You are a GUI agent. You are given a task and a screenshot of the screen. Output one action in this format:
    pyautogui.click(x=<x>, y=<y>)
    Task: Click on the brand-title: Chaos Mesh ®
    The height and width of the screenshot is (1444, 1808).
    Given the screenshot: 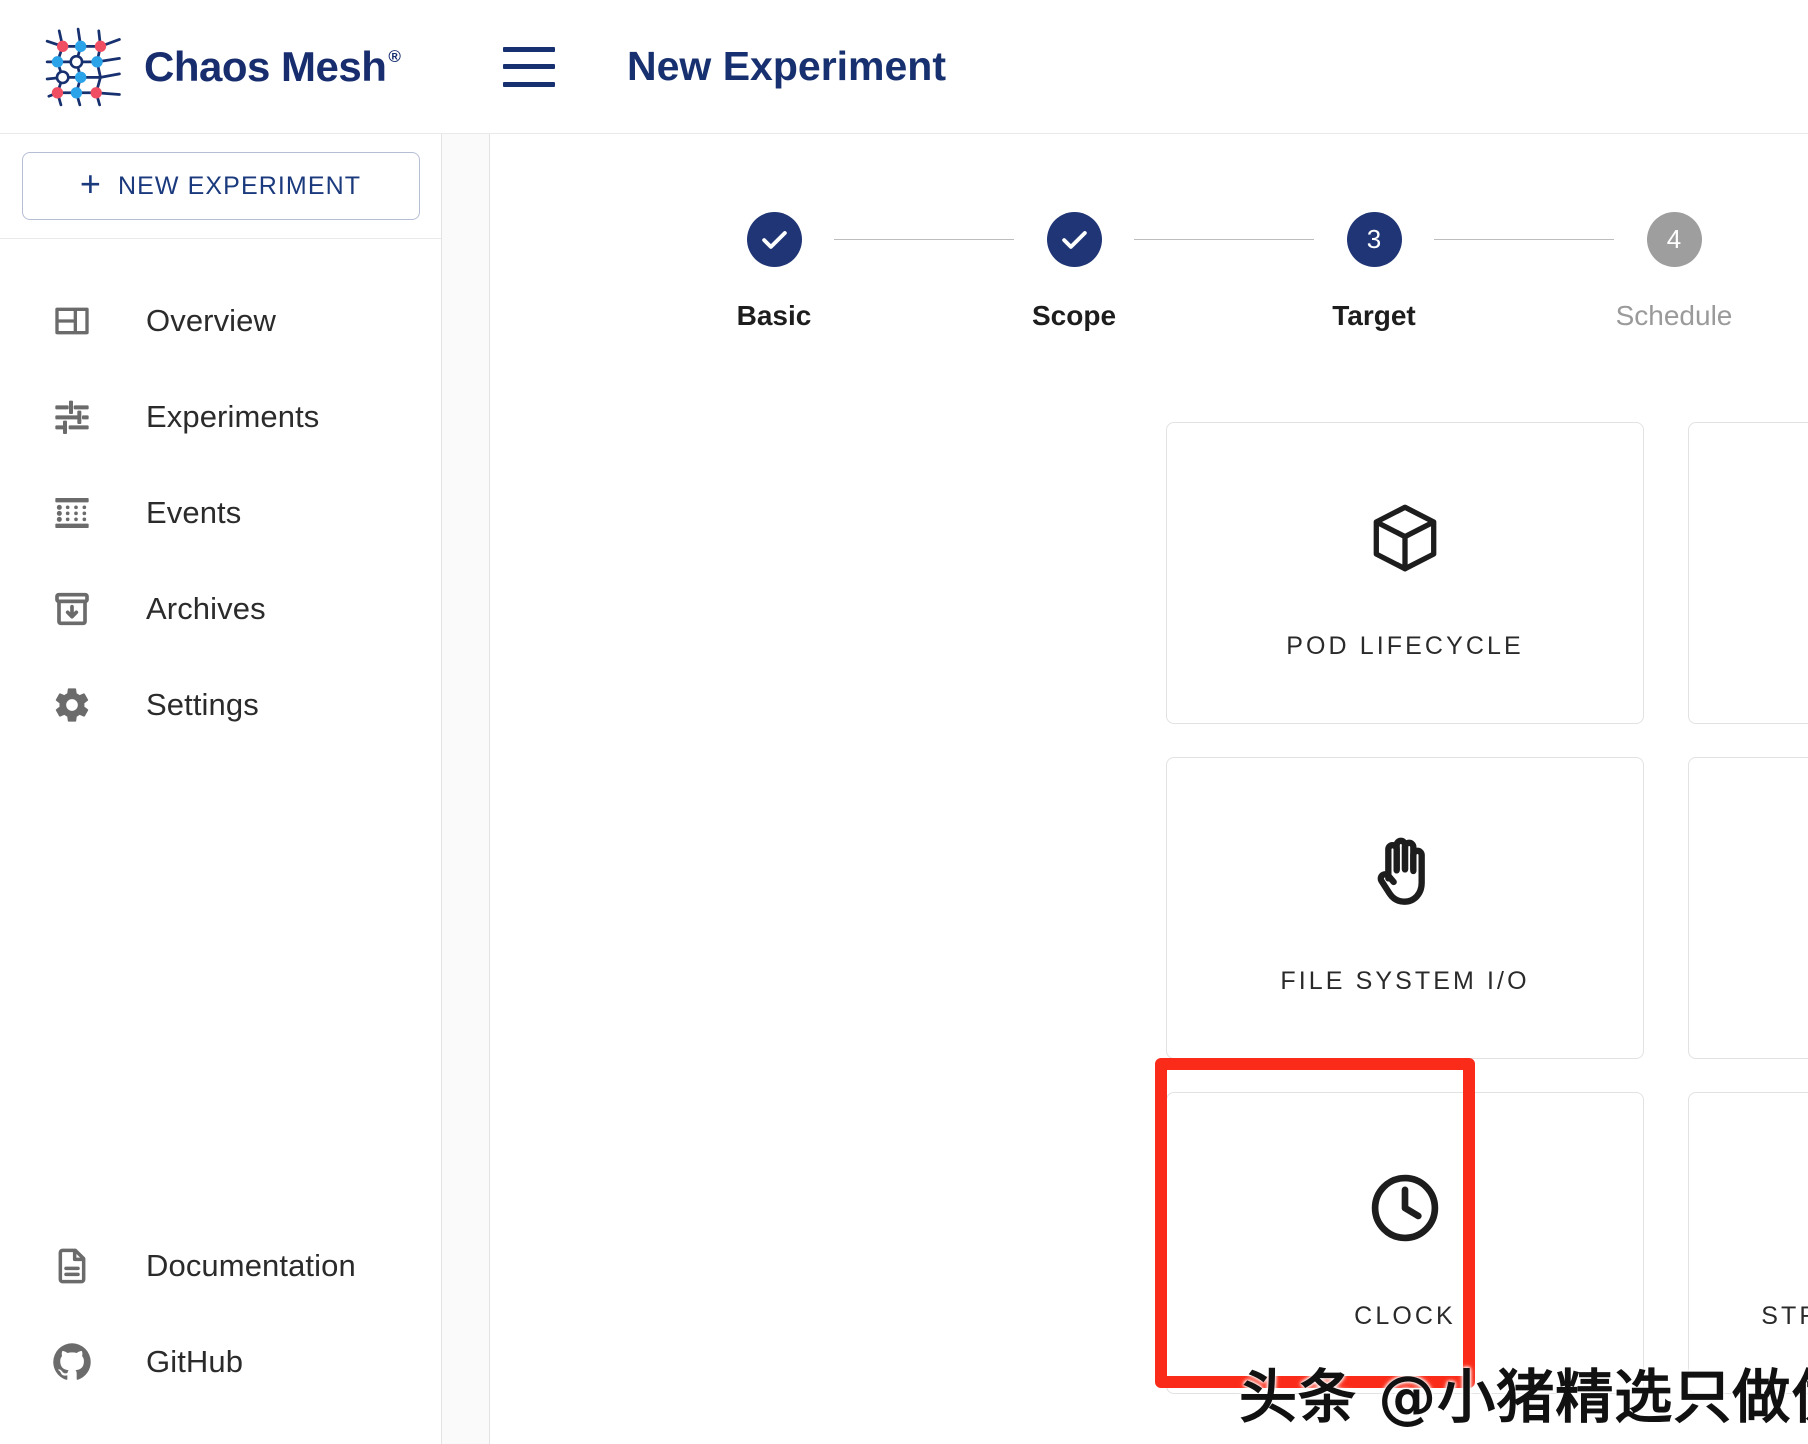 What is the action you would take?
    pyautogui.click(x=272, y=66)
    